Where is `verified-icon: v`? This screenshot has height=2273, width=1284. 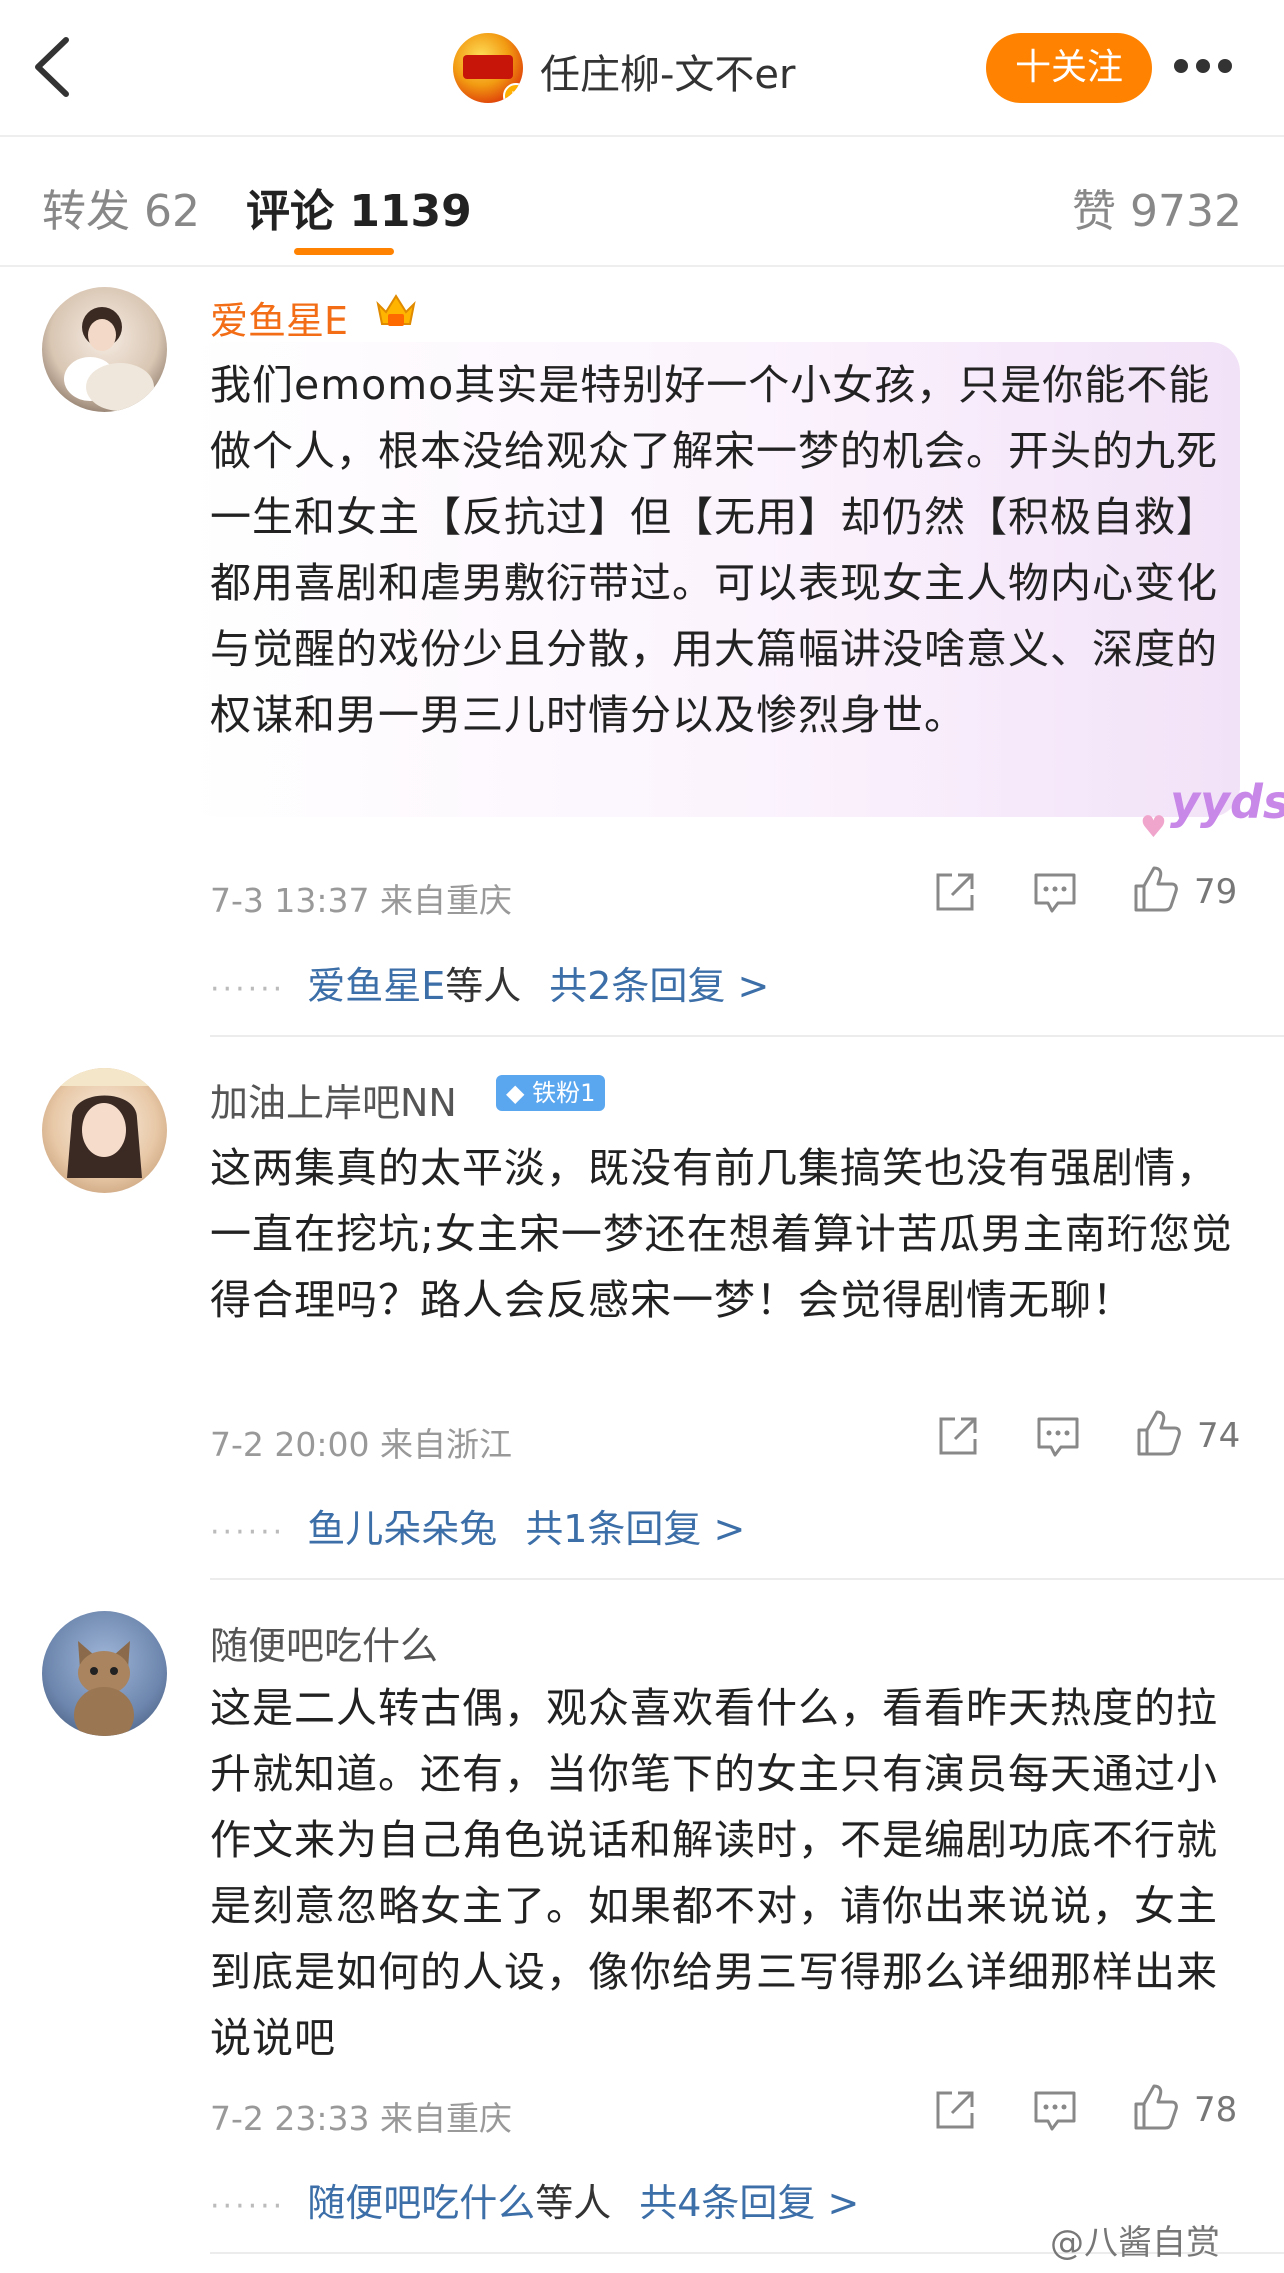 verified-icon: v is located at coordinates (513, 93).